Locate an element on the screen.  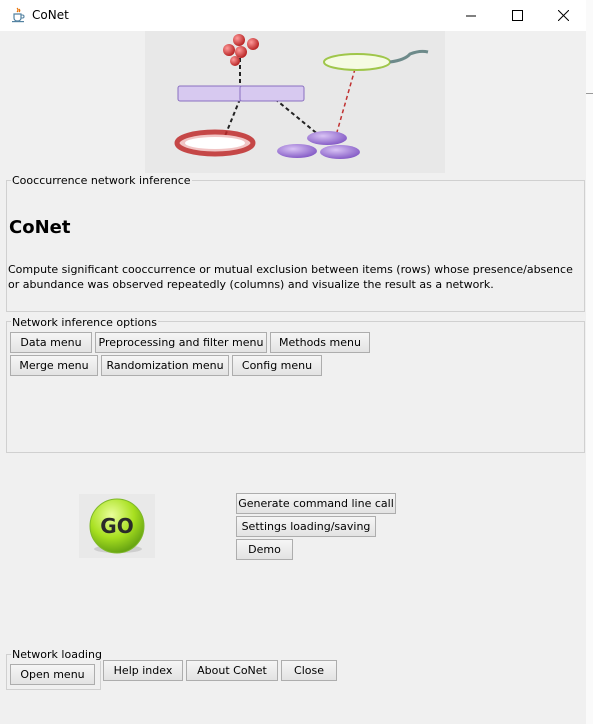
maximize-icon is located at coordinates (517, 15).